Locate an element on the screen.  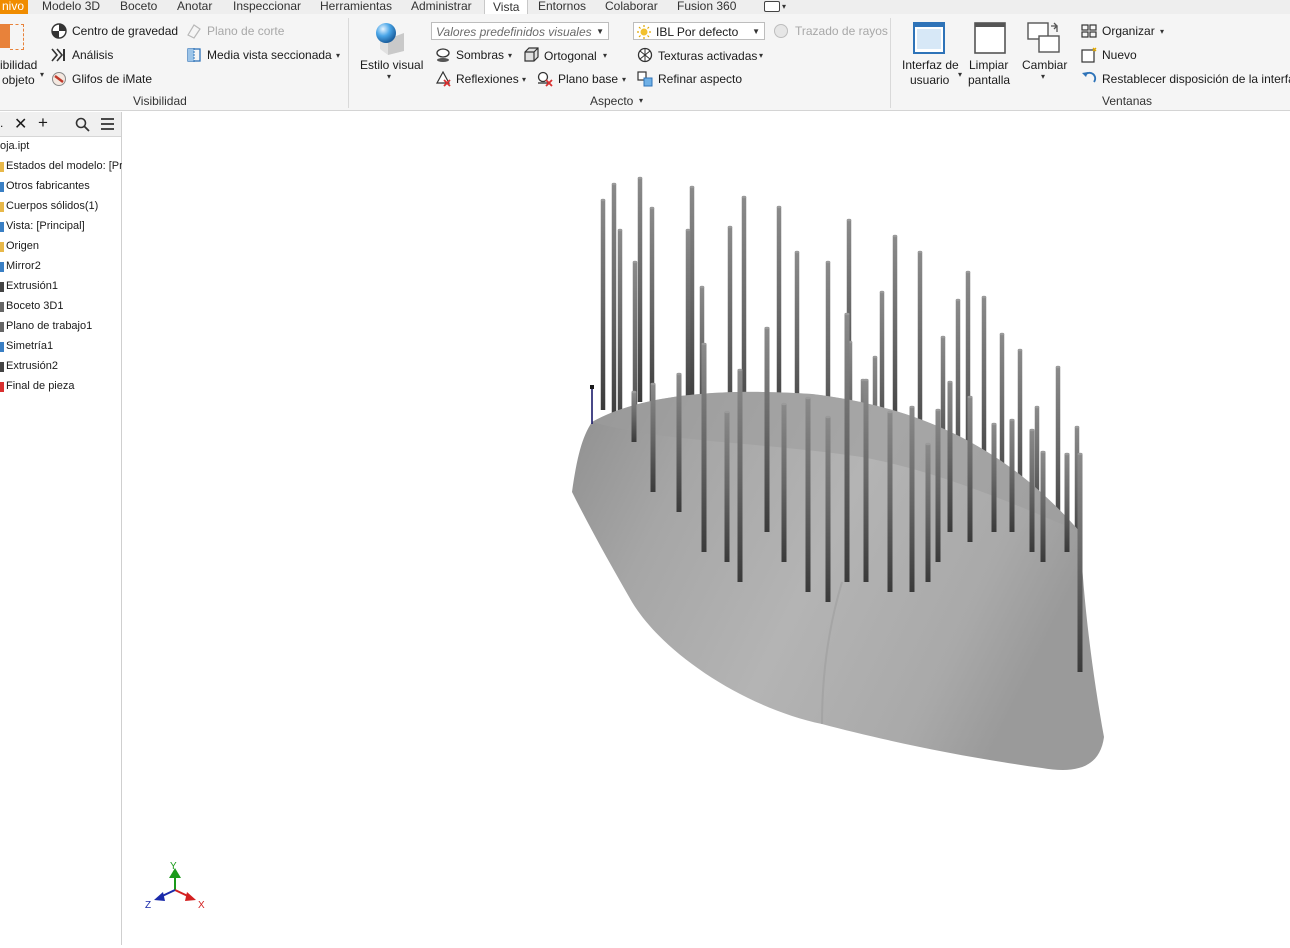
browser-node: Origen is located at coordinates (19, 246).